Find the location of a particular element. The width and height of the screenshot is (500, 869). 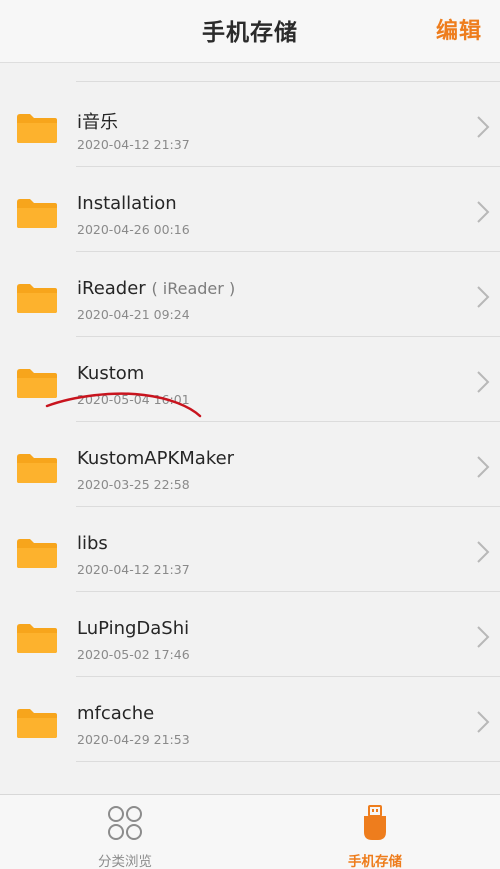

folder-row-mfcache: mfcache 2020-04-29 21:53 is located at coordinates (250, 719).